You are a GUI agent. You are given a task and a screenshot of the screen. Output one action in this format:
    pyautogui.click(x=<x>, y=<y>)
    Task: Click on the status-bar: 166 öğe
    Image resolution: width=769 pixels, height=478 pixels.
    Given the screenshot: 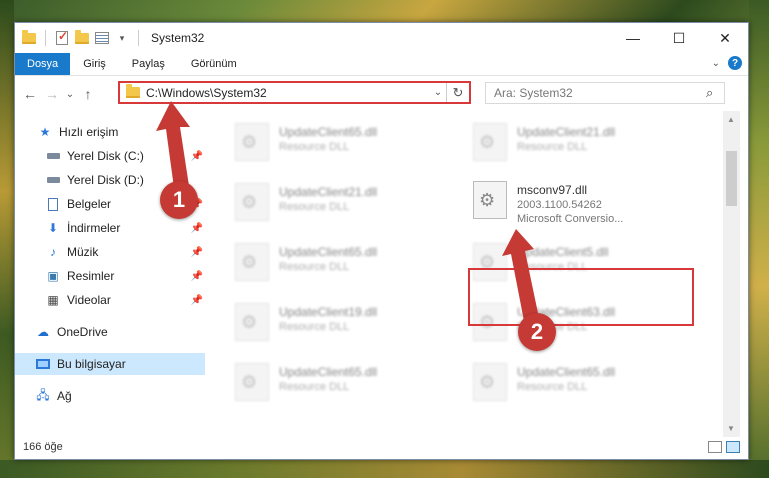 What is the action you would take?
    pyautogui.click(x=381, y=447)
    